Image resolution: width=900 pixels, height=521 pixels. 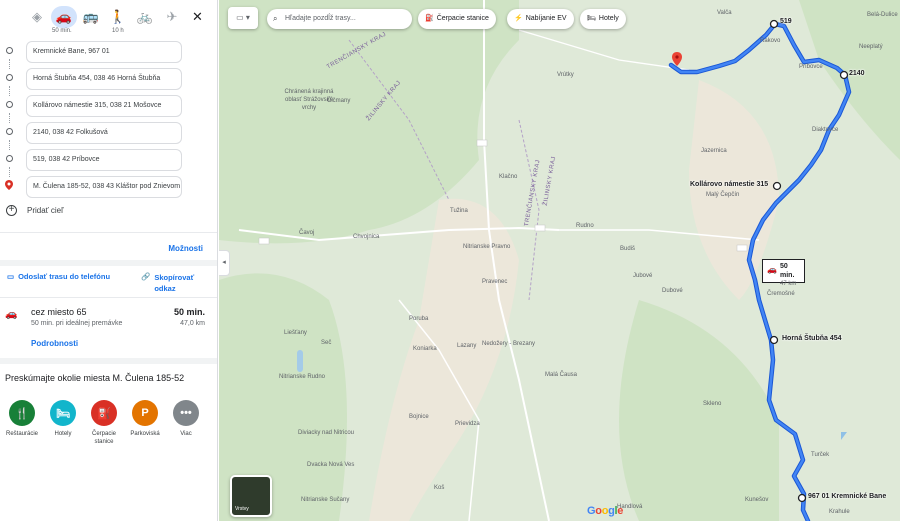 I want to click on chip-hotels: 🛏 Hotely, so click(x=603, y=19).